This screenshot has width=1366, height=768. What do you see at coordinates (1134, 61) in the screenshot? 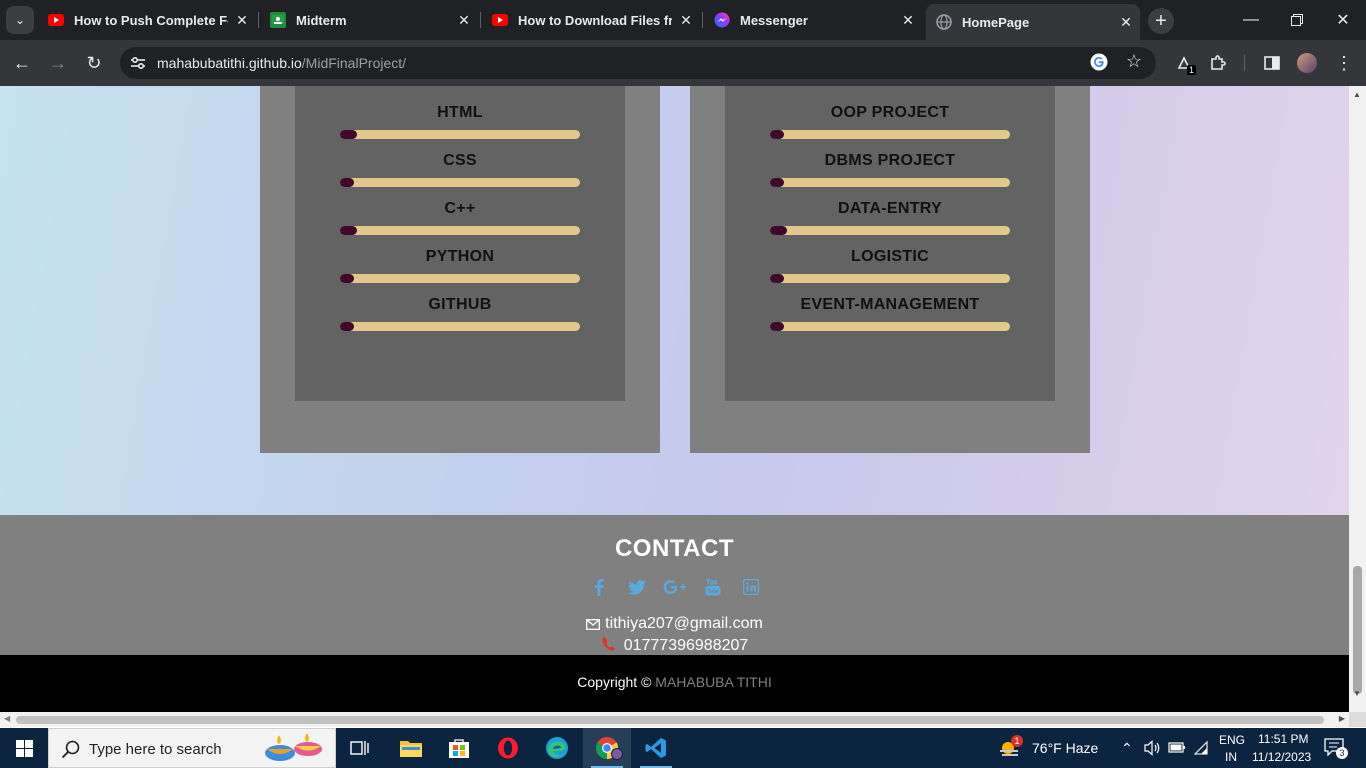
I see `bookmark-star-icon: ☆` at bounding box center [1134, 61].